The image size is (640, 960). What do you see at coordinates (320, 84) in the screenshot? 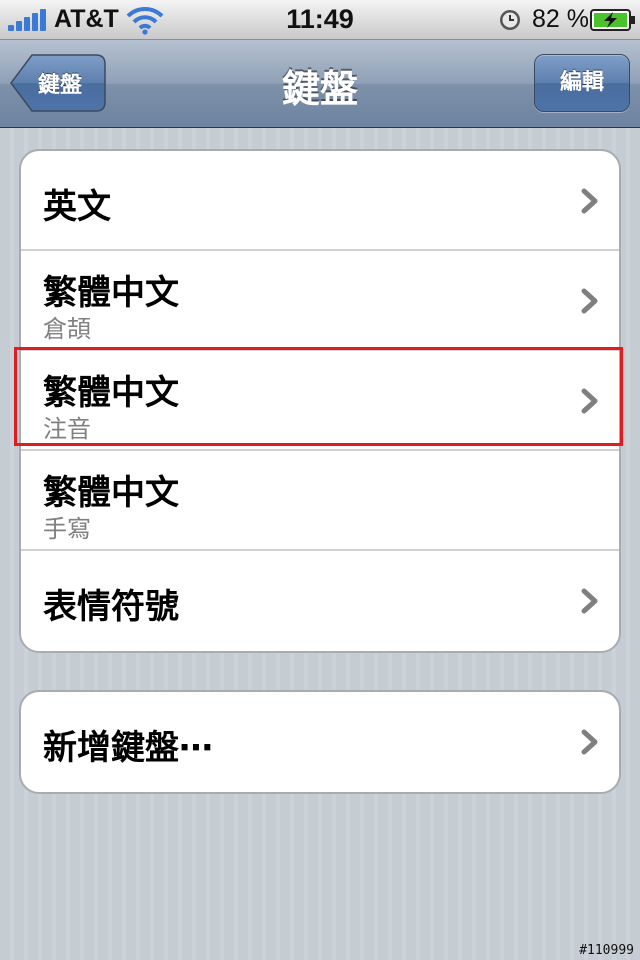
I see `navigation-bar: 鍵盤 鍵盤 編輯` at bounding box center [320, 84].